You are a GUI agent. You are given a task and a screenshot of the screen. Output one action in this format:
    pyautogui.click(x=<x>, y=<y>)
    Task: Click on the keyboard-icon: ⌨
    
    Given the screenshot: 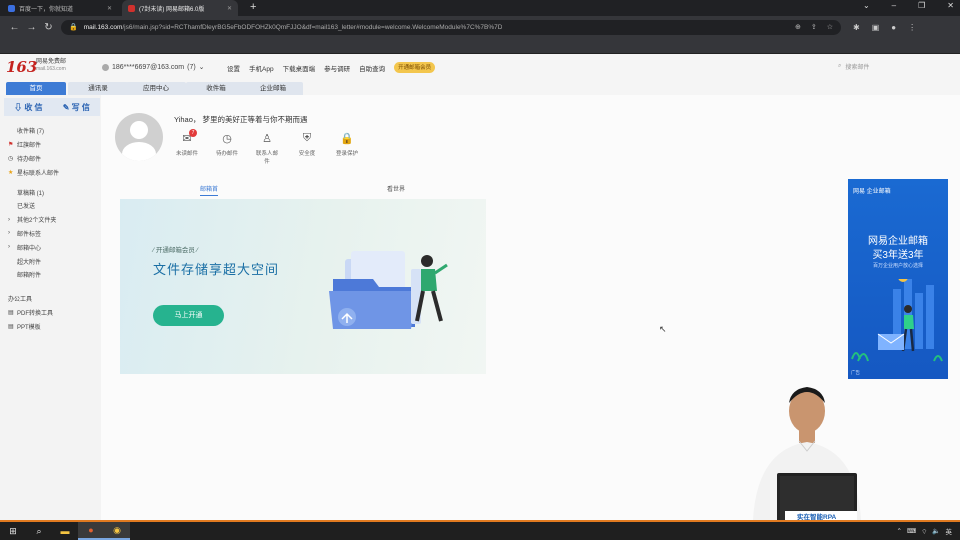 What is the action you would take?
    pyautogui.click(x=911, y=531)
    